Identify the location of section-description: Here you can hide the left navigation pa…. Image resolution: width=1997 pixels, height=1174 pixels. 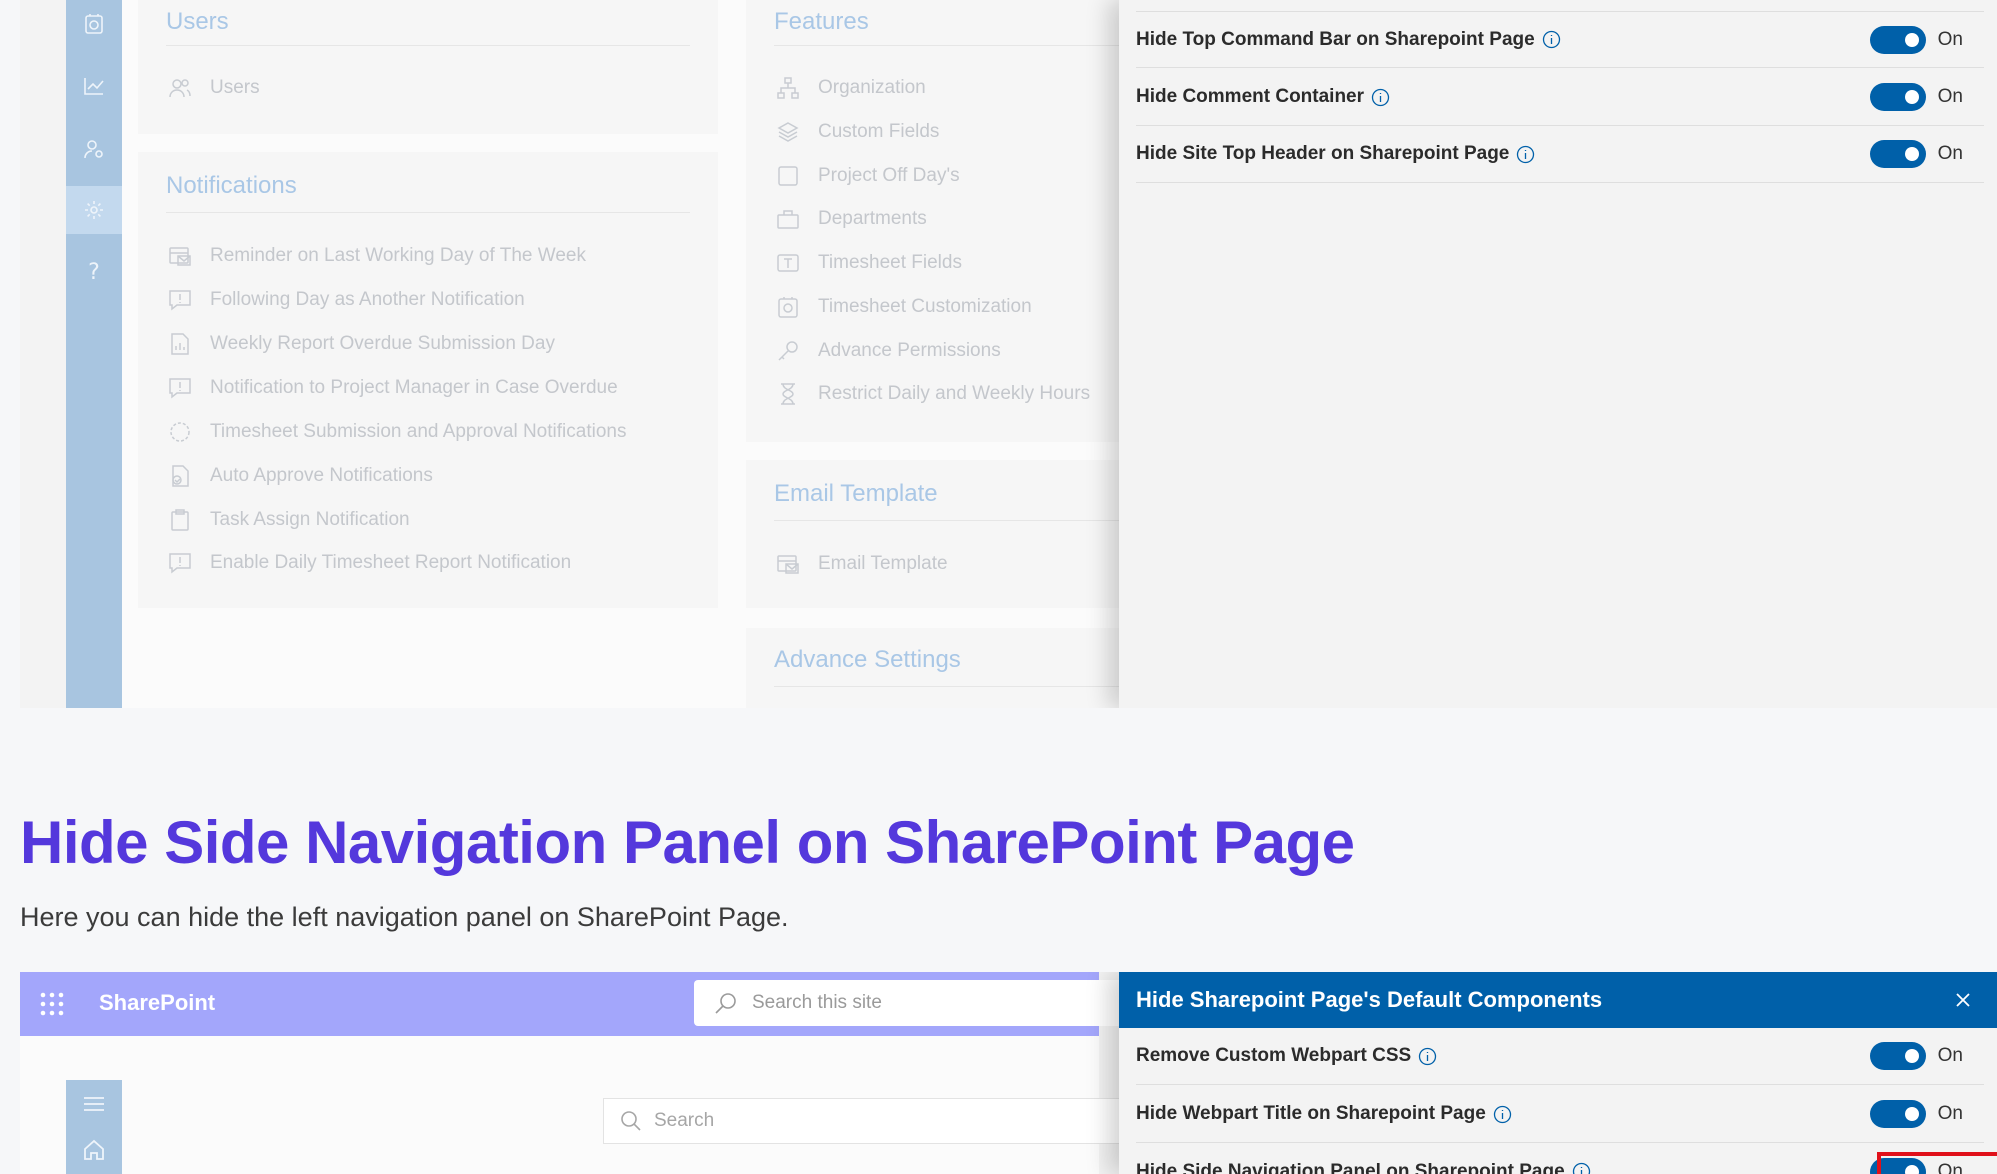
(404, 917).